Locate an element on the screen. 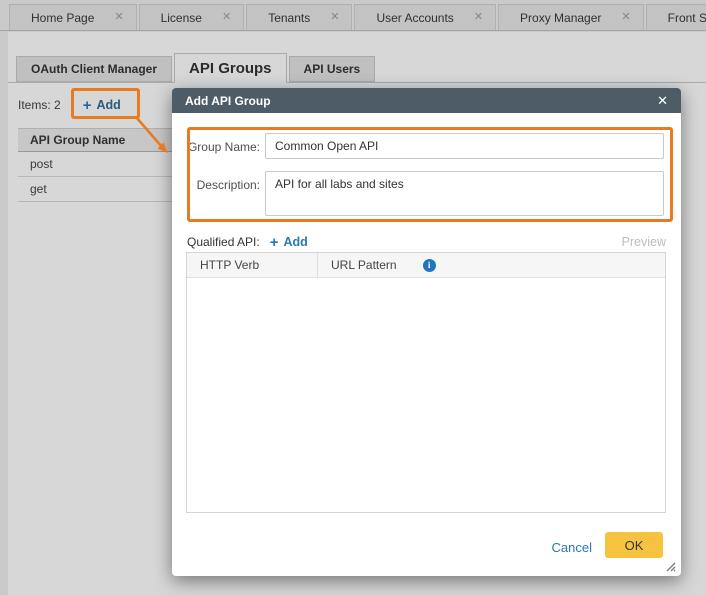 This screenshot has width=706, height=595. plus-icon: + is located at coordinates (274, 242).